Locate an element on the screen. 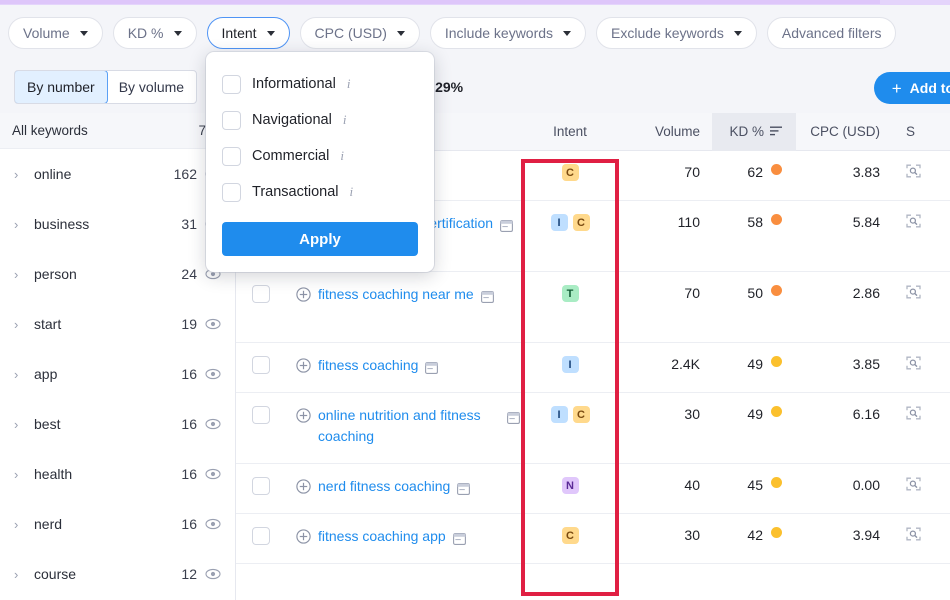 The height and width of the screenshot is (600, 950). add-to-button: + Add to is located at coordinates (911, 88).